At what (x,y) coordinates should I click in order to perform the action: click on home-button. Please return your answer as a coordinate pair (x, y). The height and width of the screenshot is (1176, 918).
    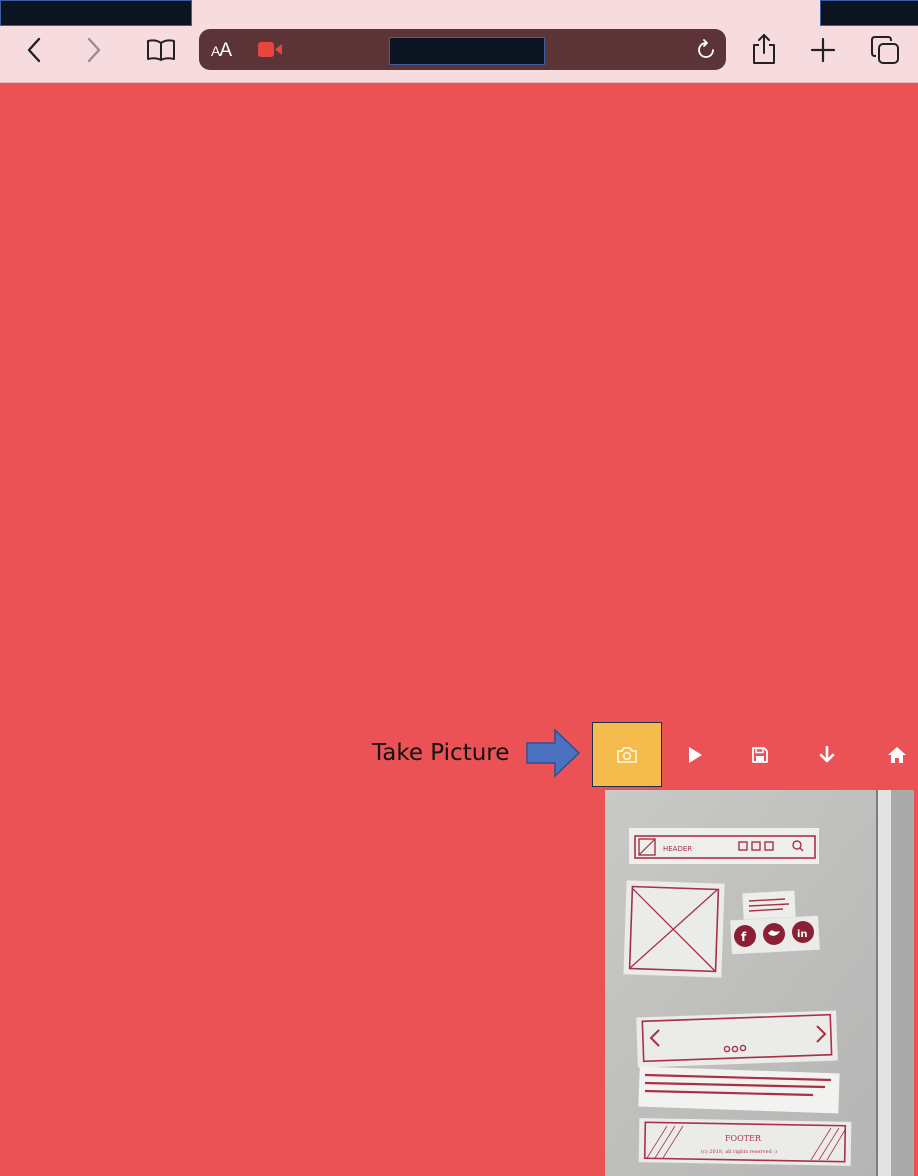
    Looking at the image, I should click on (897, 755).